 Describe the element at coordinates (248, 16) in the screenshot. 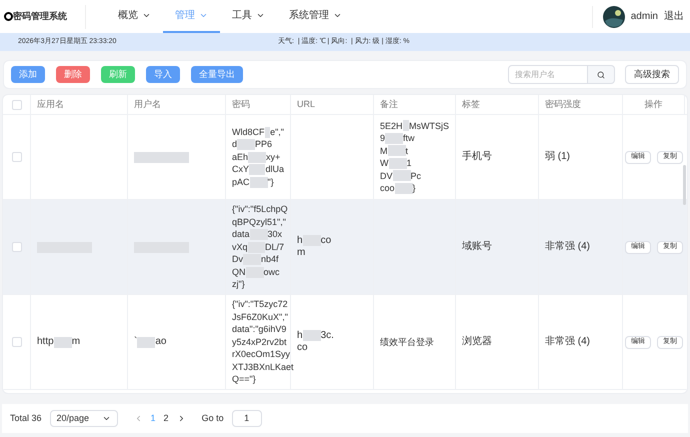

I see `nav-tab: 工具` at that location.